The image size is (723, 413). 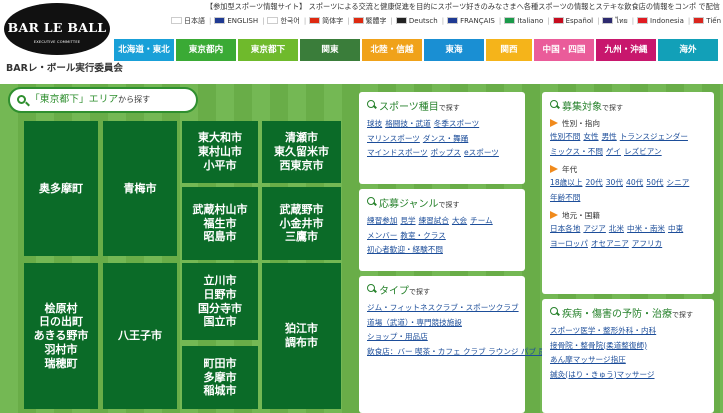 I want to click on filter-link: マリンスポーツ, so click(x=393, y=138).